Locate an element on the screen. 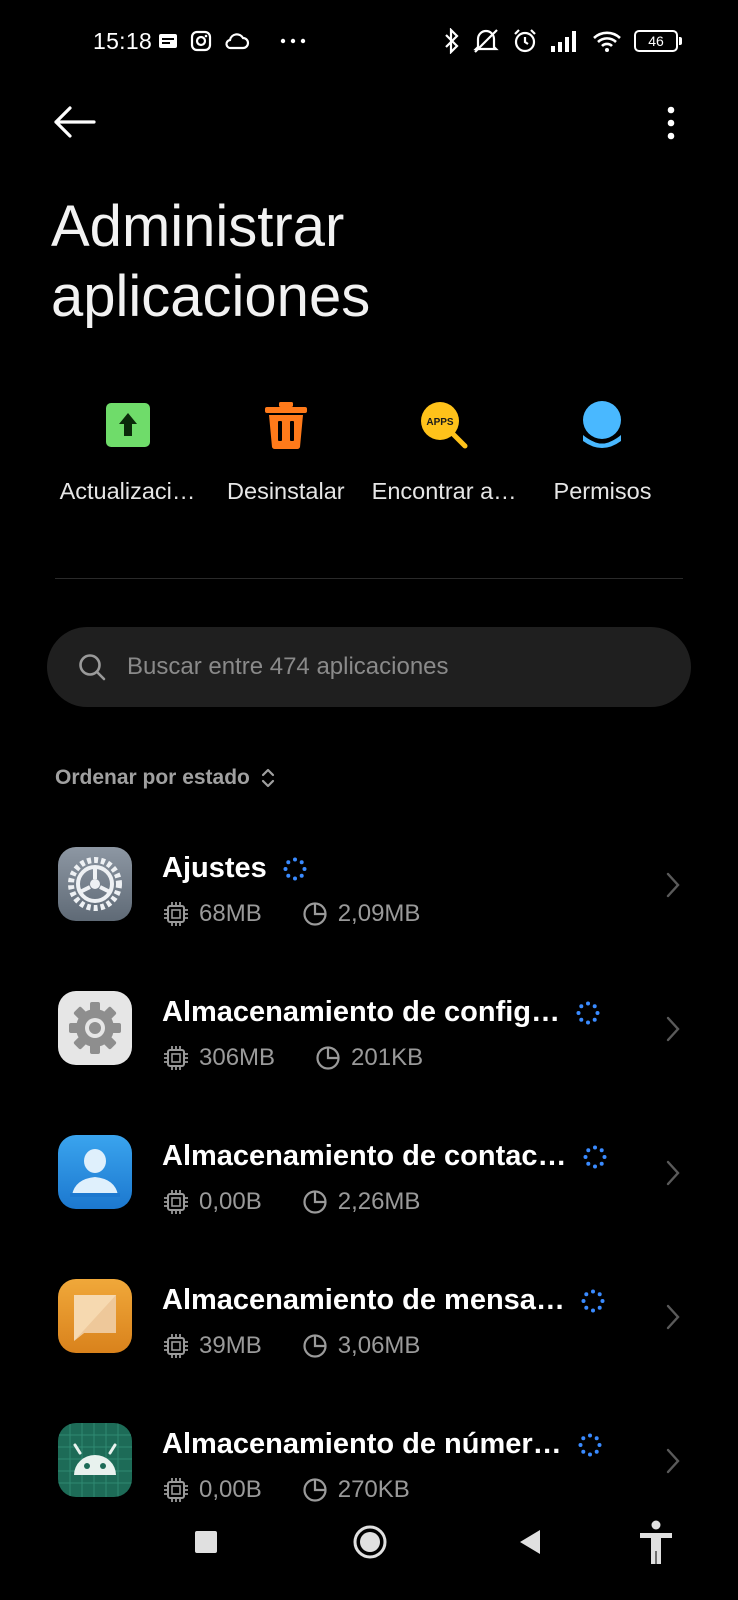 The image size is (738, 1600). permissions-icon is located at coordinates (602, 425).